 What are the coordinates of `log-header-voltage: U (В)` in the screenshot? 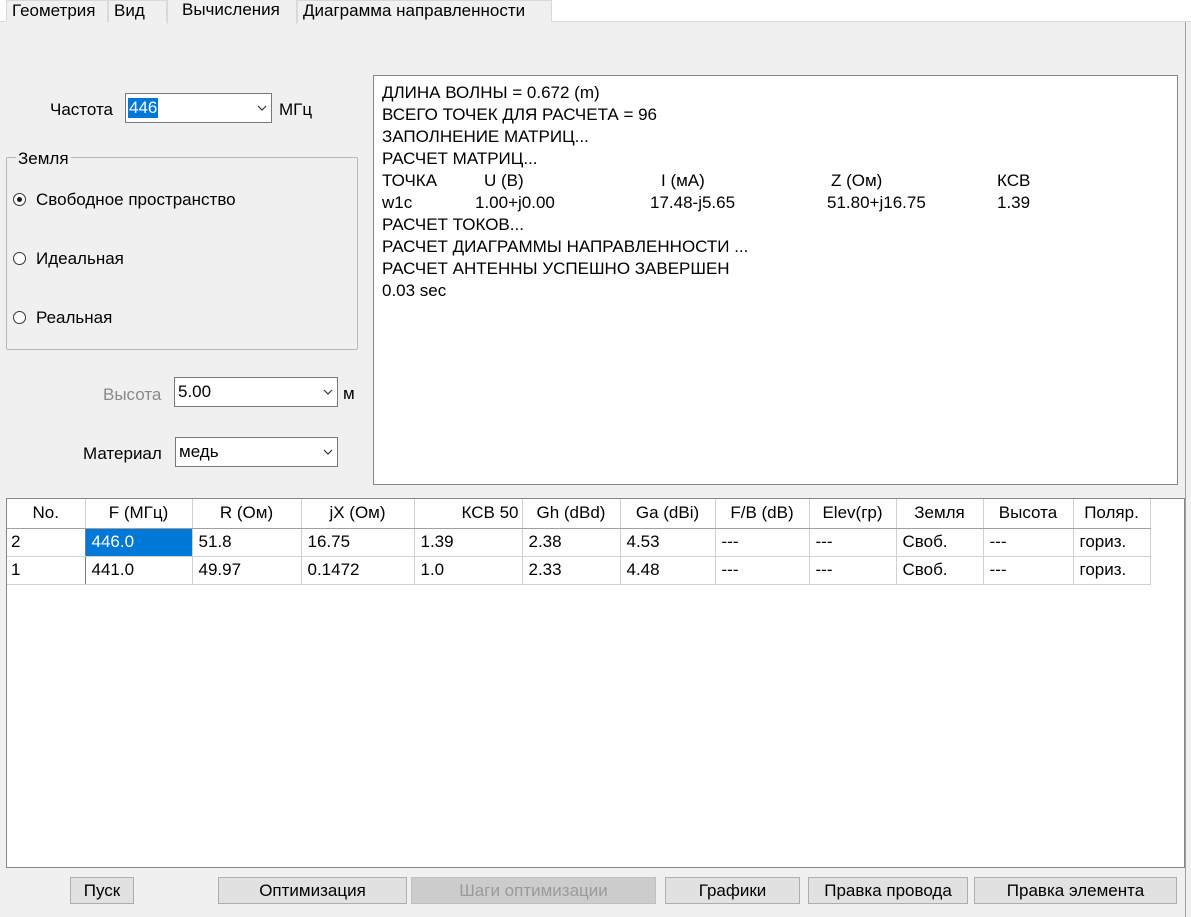 It's located at (504, 180).